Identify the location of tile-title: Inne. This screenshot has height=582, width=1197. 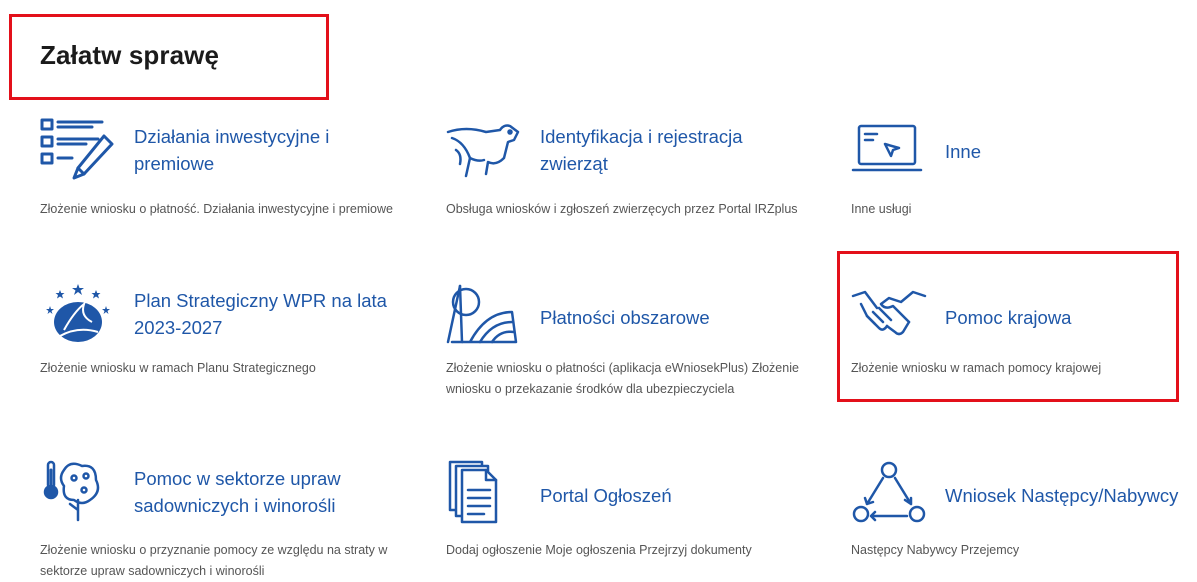
(963, 151).